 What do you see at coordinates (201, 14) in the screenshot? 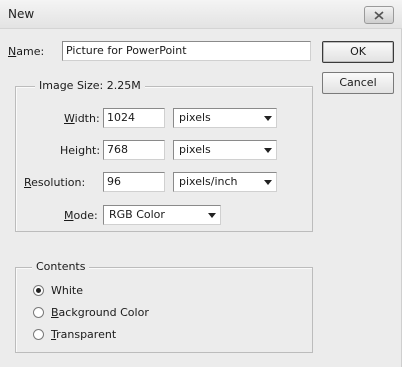
I see `title-bar: New` at bounding box center [201, 14].